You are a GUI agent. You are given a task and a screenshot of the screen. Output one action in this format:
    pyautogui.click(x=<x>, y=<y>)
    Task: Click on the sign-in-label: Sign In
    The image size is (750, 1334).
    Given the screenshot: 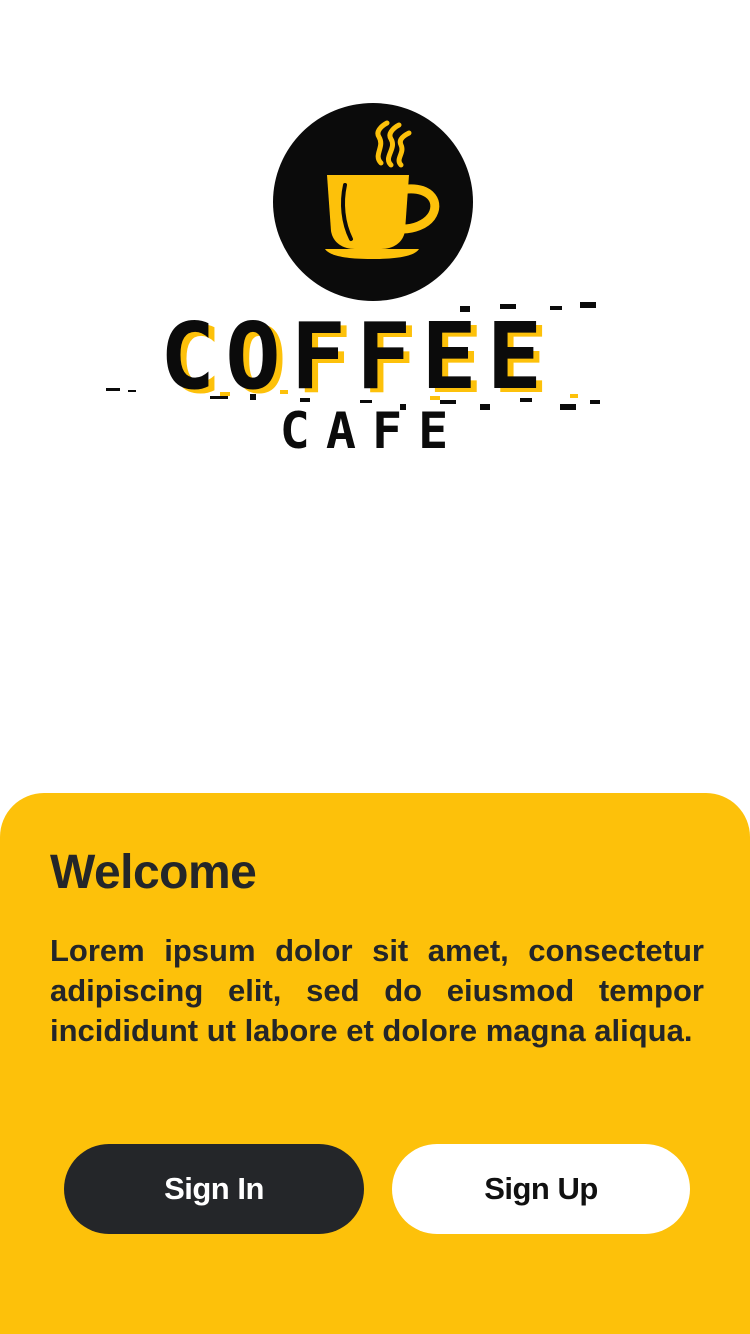 What is the action you would take?
    pyautogui.click(x=214, y=1188)
    